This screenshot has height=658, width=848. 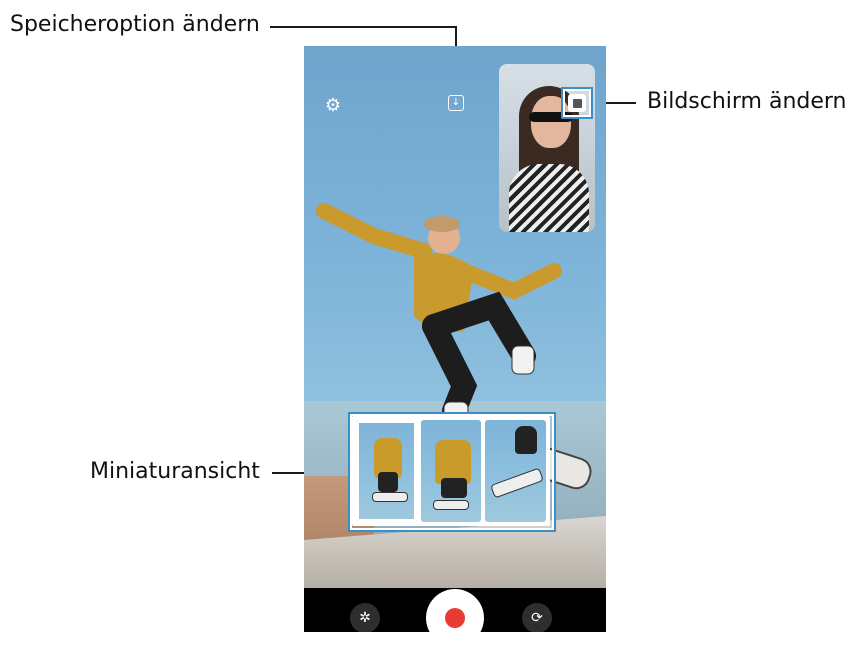 I want to click on callout-change-screen: Bildschirm ändern, so click(x=747, y=101).